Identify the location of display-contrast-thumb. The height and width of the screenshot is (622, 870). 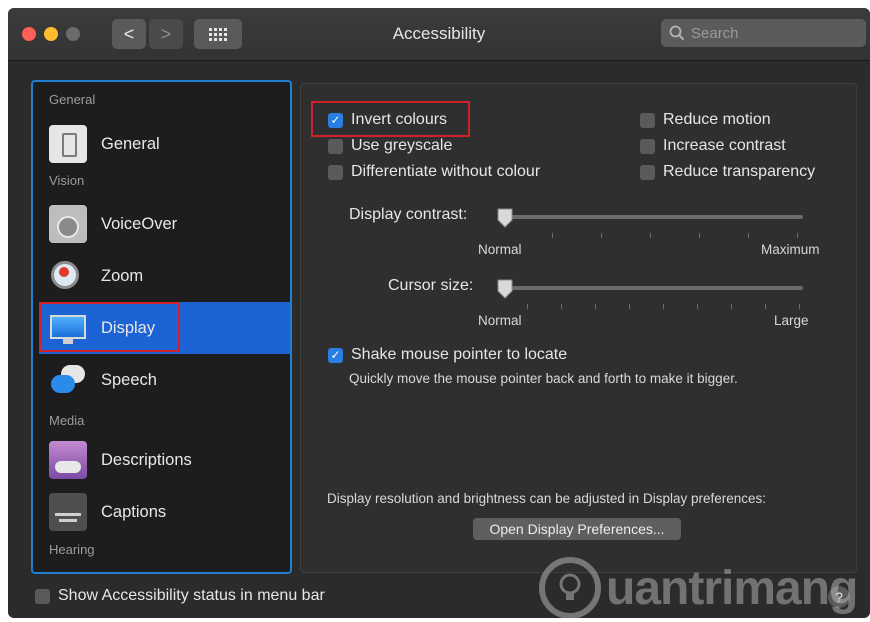
(505, 218).